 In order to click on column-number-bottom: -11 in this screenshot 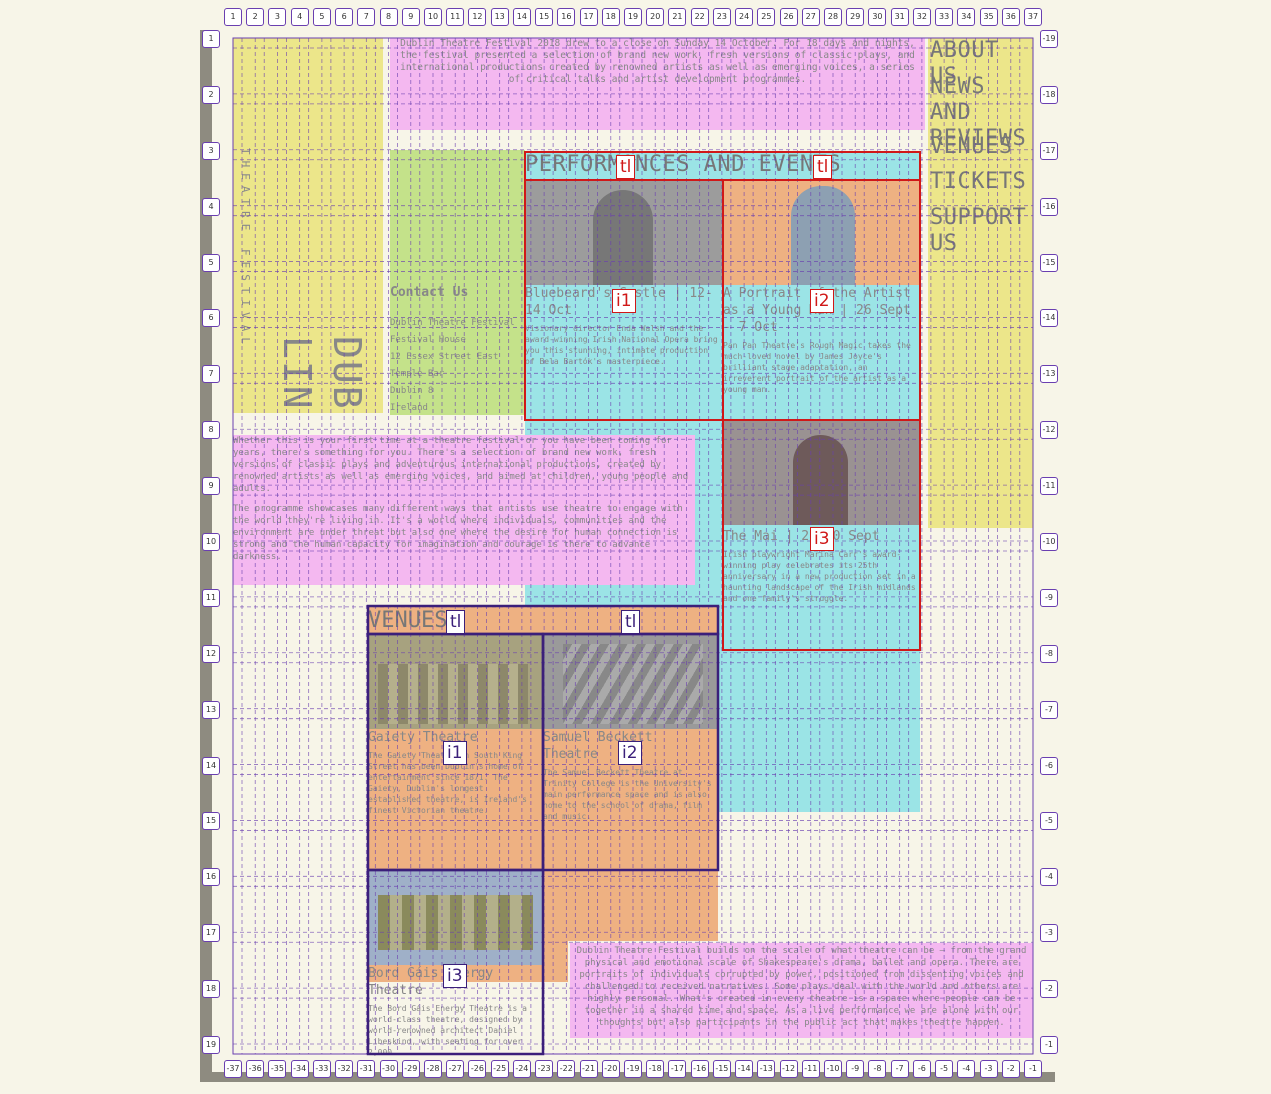, I will do `click(810, 1069)`.